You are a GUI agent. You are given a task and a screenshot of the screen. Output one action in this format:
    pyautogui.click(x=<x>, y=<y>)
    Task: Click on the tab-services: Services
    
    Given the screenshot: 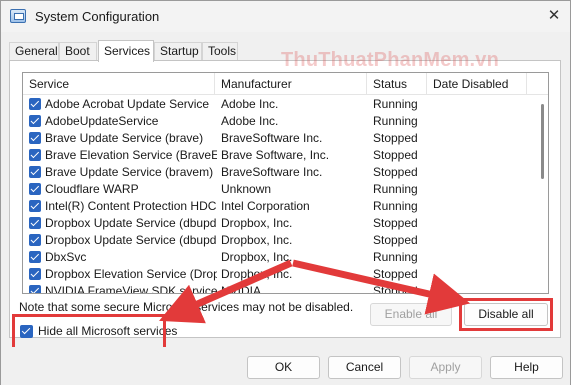 What is the action you would take?
    pyautogui.click(x=126, y=51)
    